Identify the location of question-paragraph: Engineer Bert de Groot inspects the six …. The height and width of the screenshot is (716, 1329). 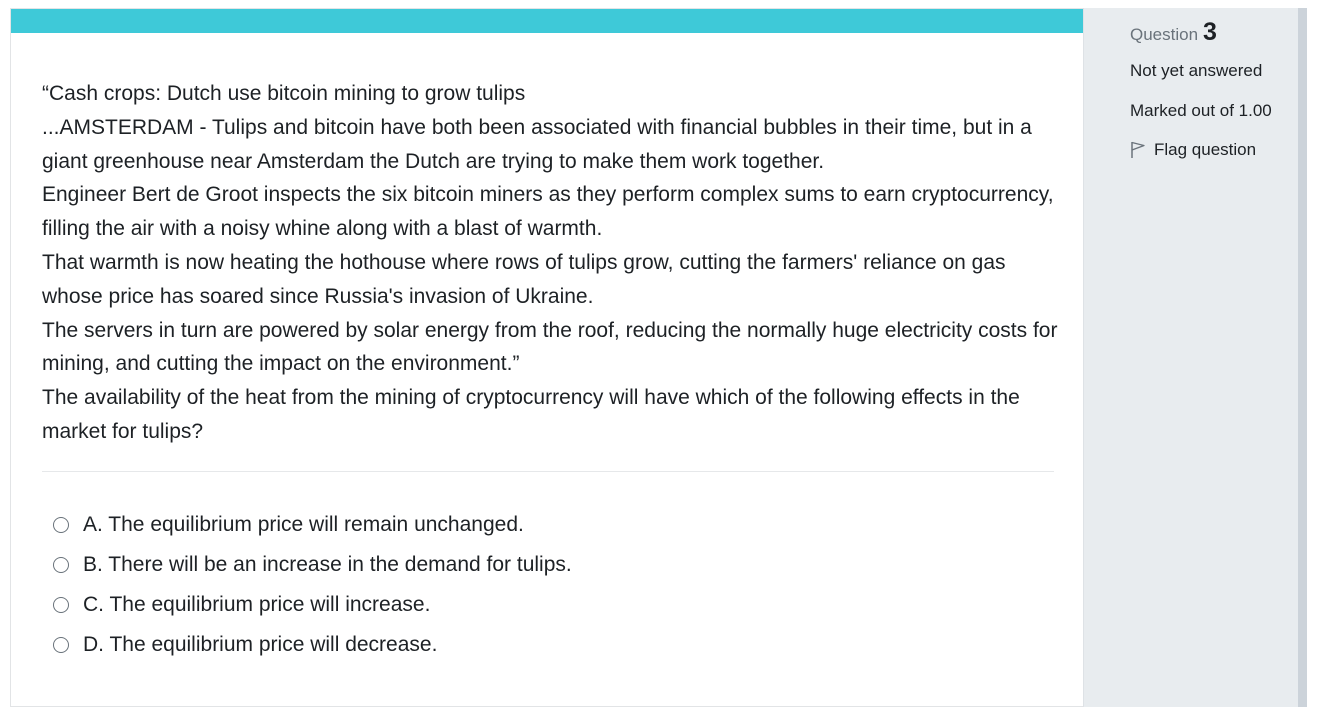
(548, 212).